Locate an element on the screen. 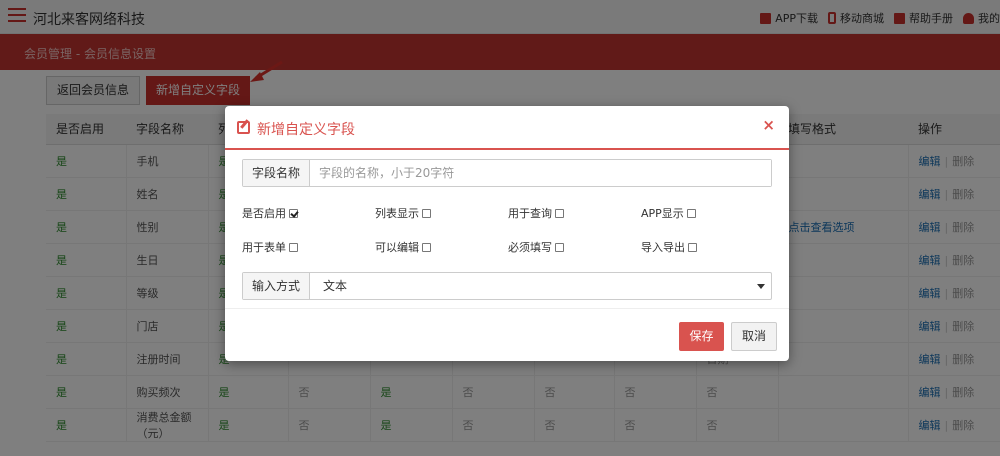  checkbox-list-display: 列表显示 is located at coordinates (441, 213).